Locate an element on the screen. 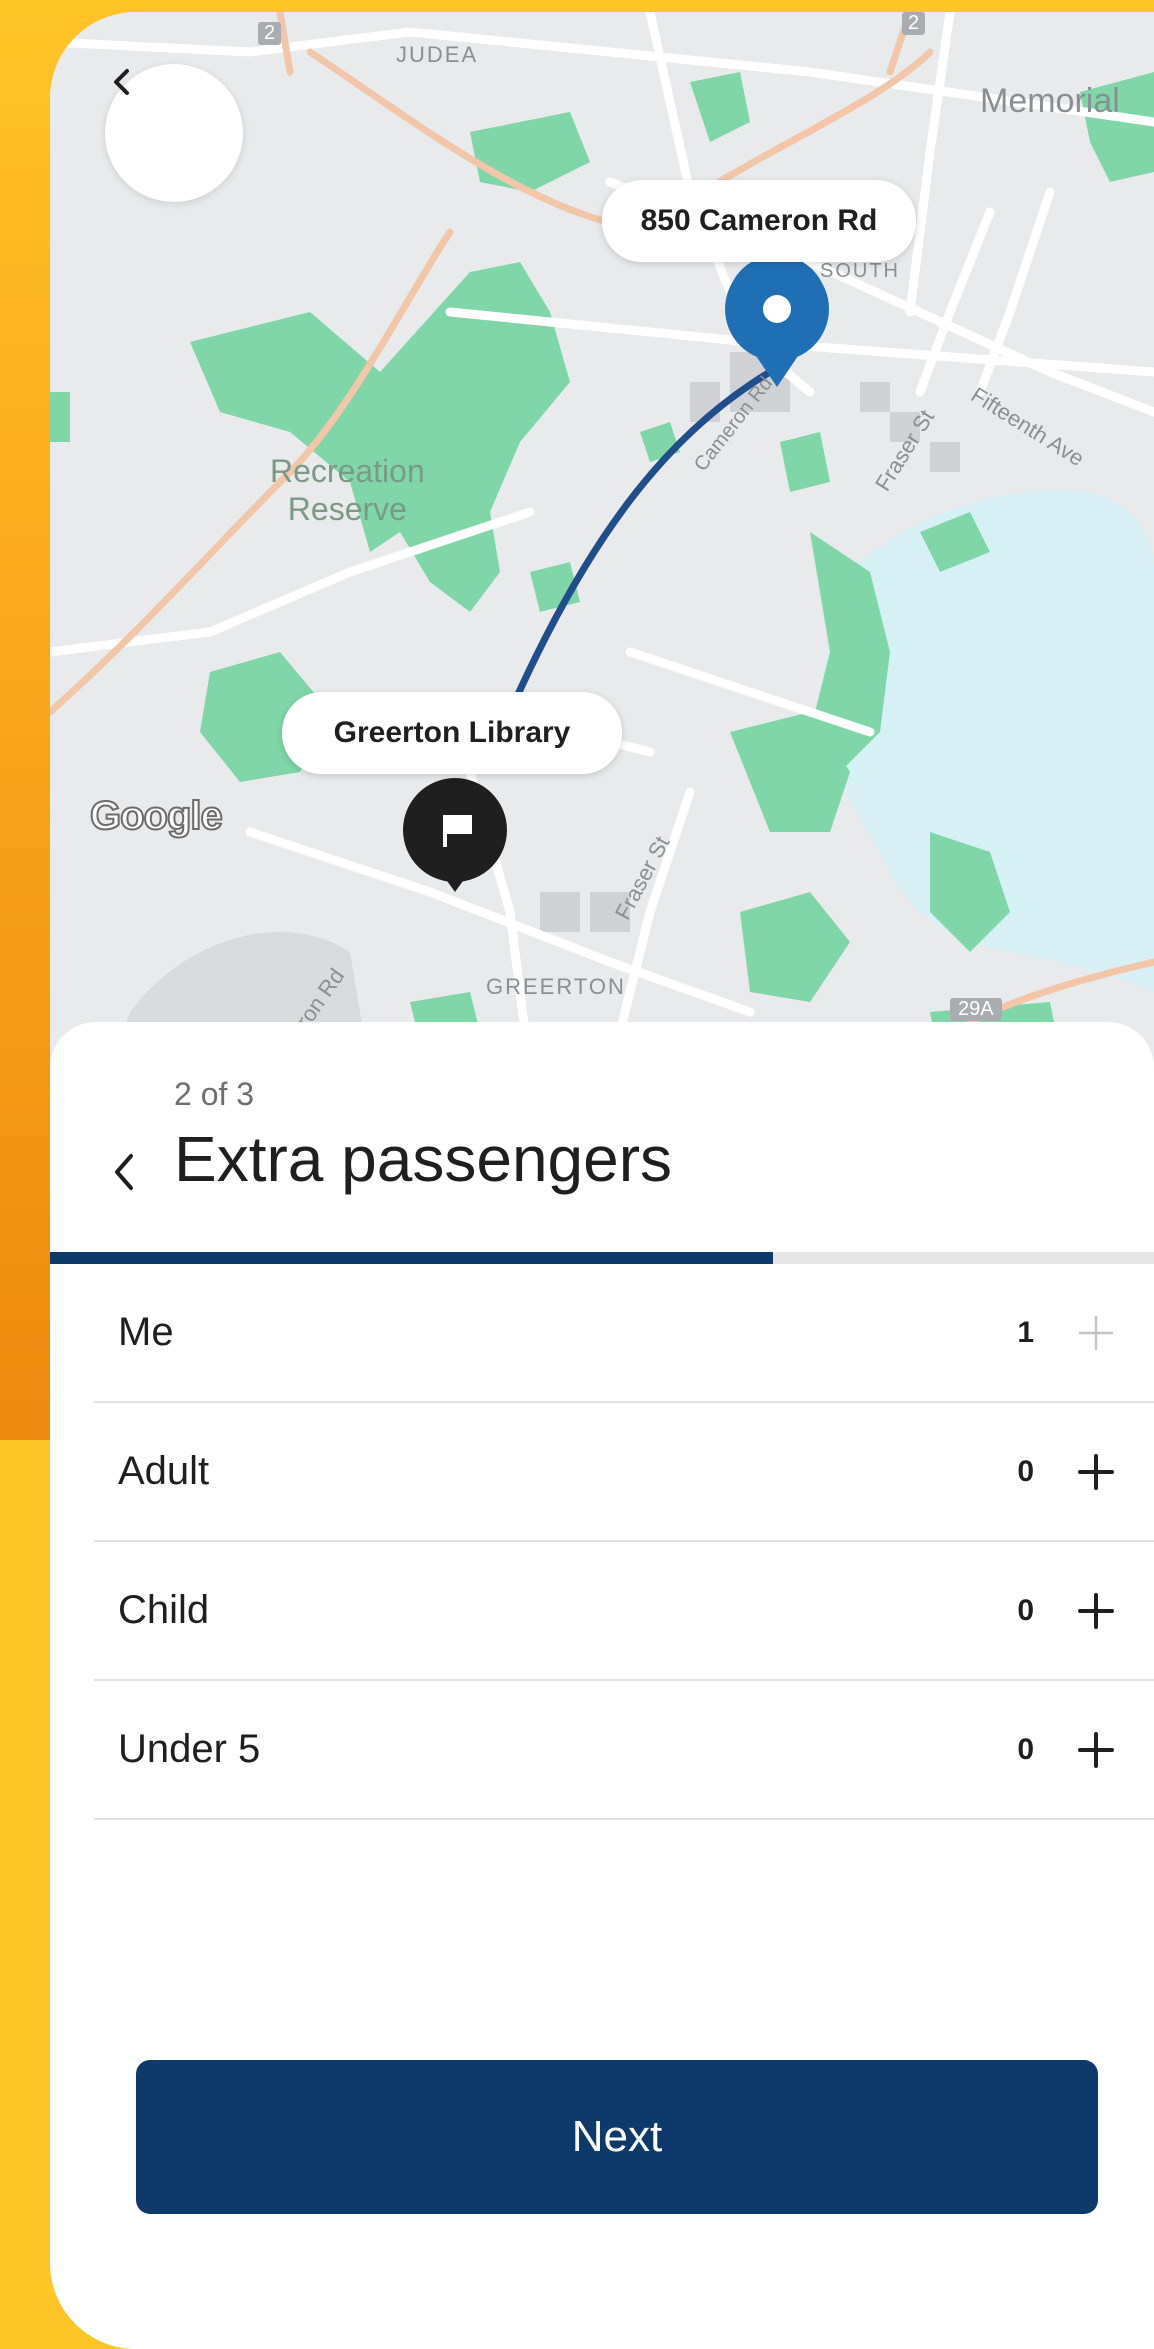 The image size is (1154, 2349). passenger-type-label: Under 5 is located at coordinates (189, 1749).